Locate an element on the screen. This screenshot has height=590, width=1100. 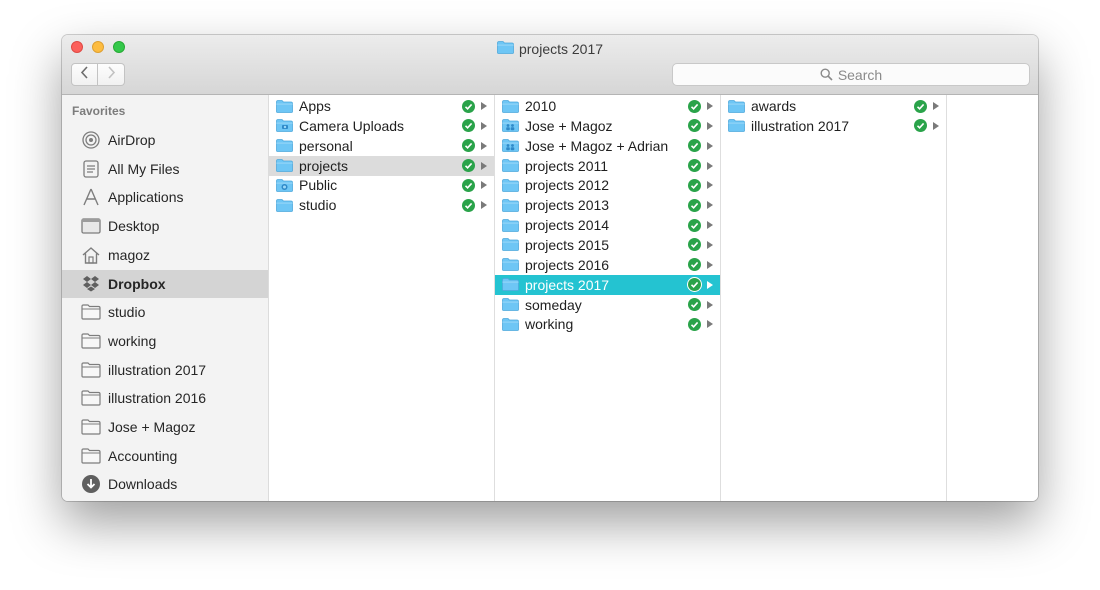
sidebar-item-airdrop: AirDrop is located at coordinates (165, 140).